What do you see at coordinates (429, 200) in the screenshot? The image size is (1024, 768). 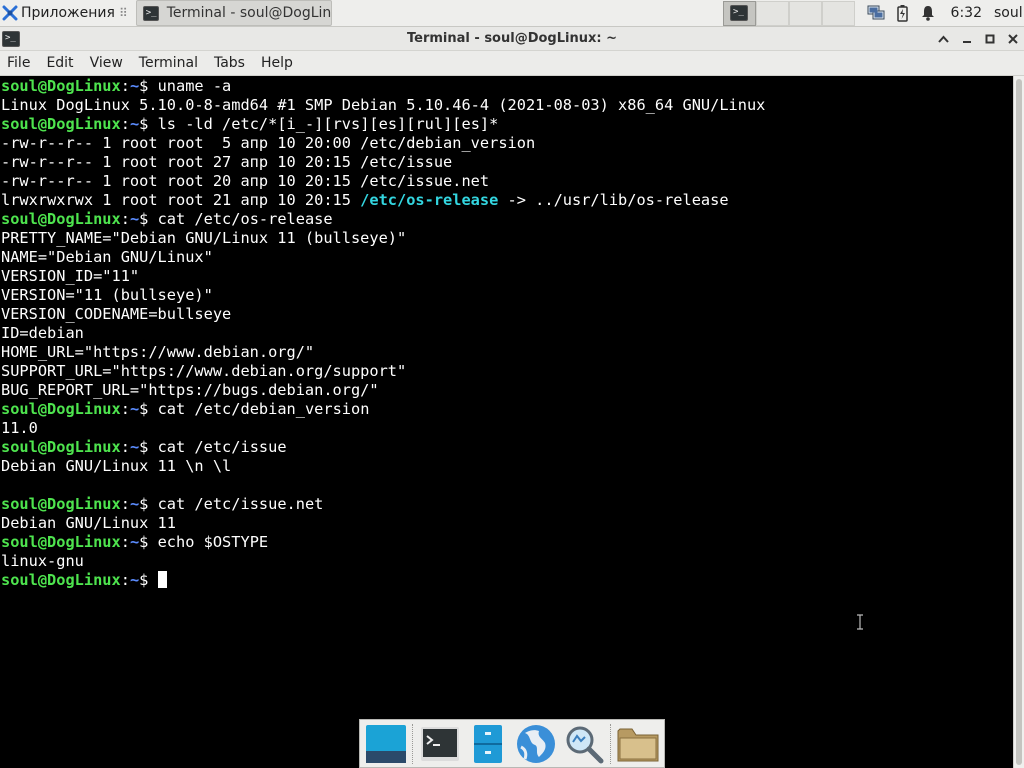 I see `symlink-name: /etc/os-release` at bounding box center [429, 200].